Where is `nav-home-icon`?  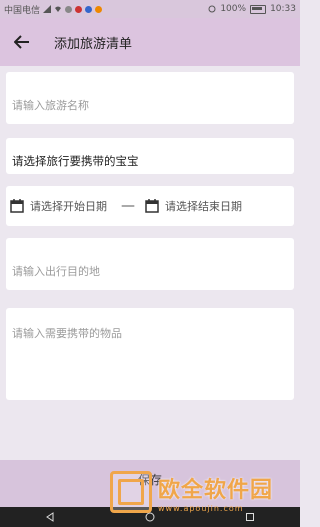
nav-home-icon is located at coordinates (150, 517).